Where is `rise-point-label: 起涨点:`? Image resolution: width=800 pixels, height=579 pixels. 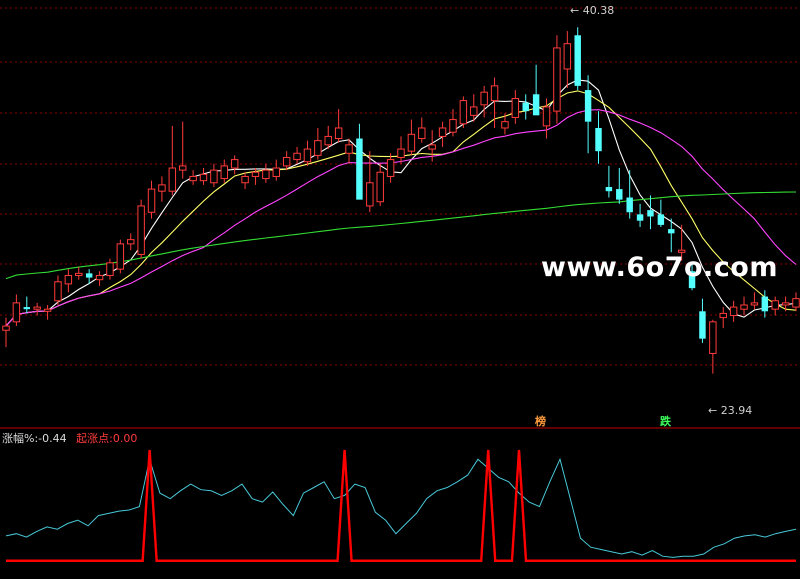
rise-point-label: 起涨点: is located at coordinates (94, 438).